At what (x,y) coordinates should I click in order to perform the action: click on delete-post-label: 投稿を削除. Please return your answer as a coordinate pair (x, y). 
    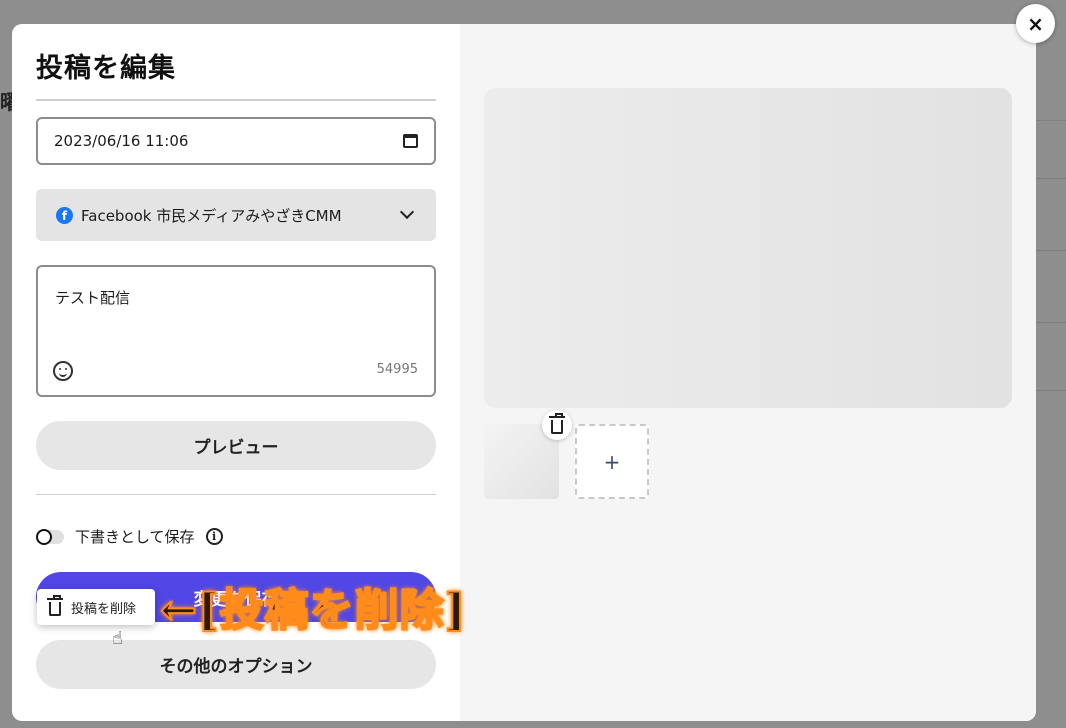
    Looking at the image, I should click on (104, 609).